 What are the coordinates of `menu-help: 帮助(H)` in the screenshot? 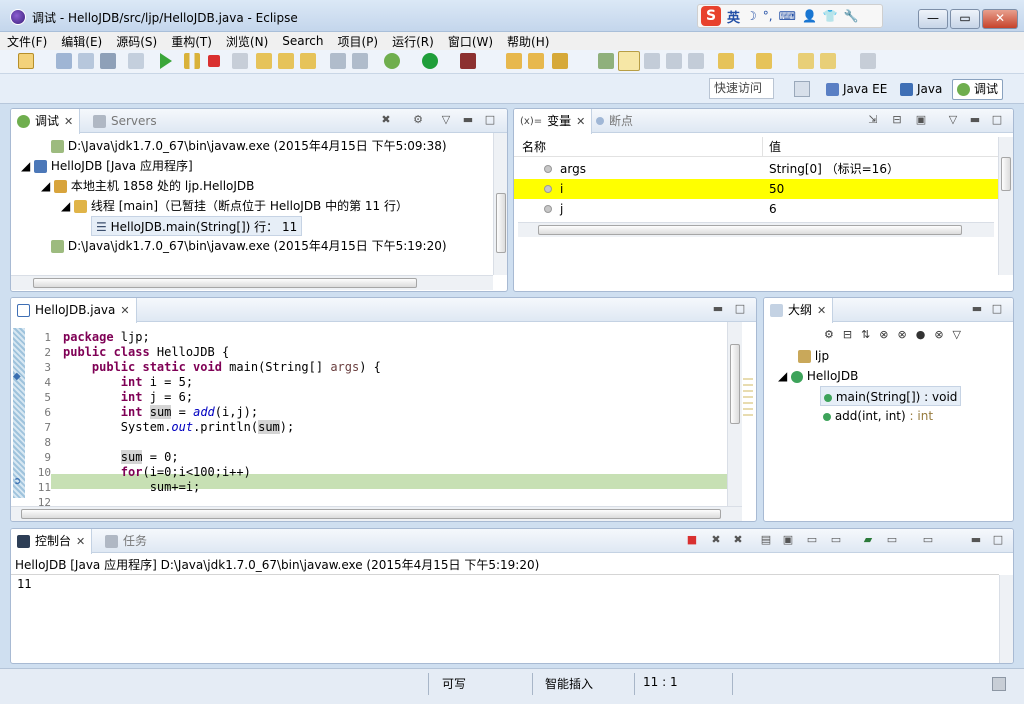 It's located at (528, 41).